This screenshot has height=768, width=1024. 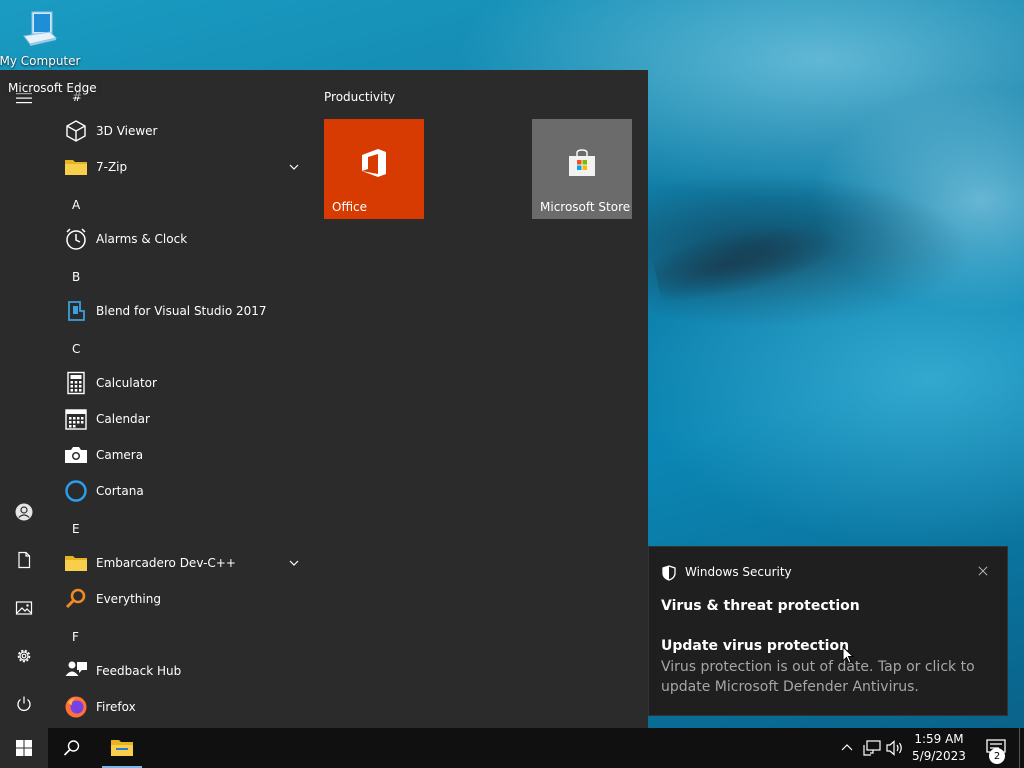 I want to click on app-label: Alarms & Clock, so click(x=142, y=239).